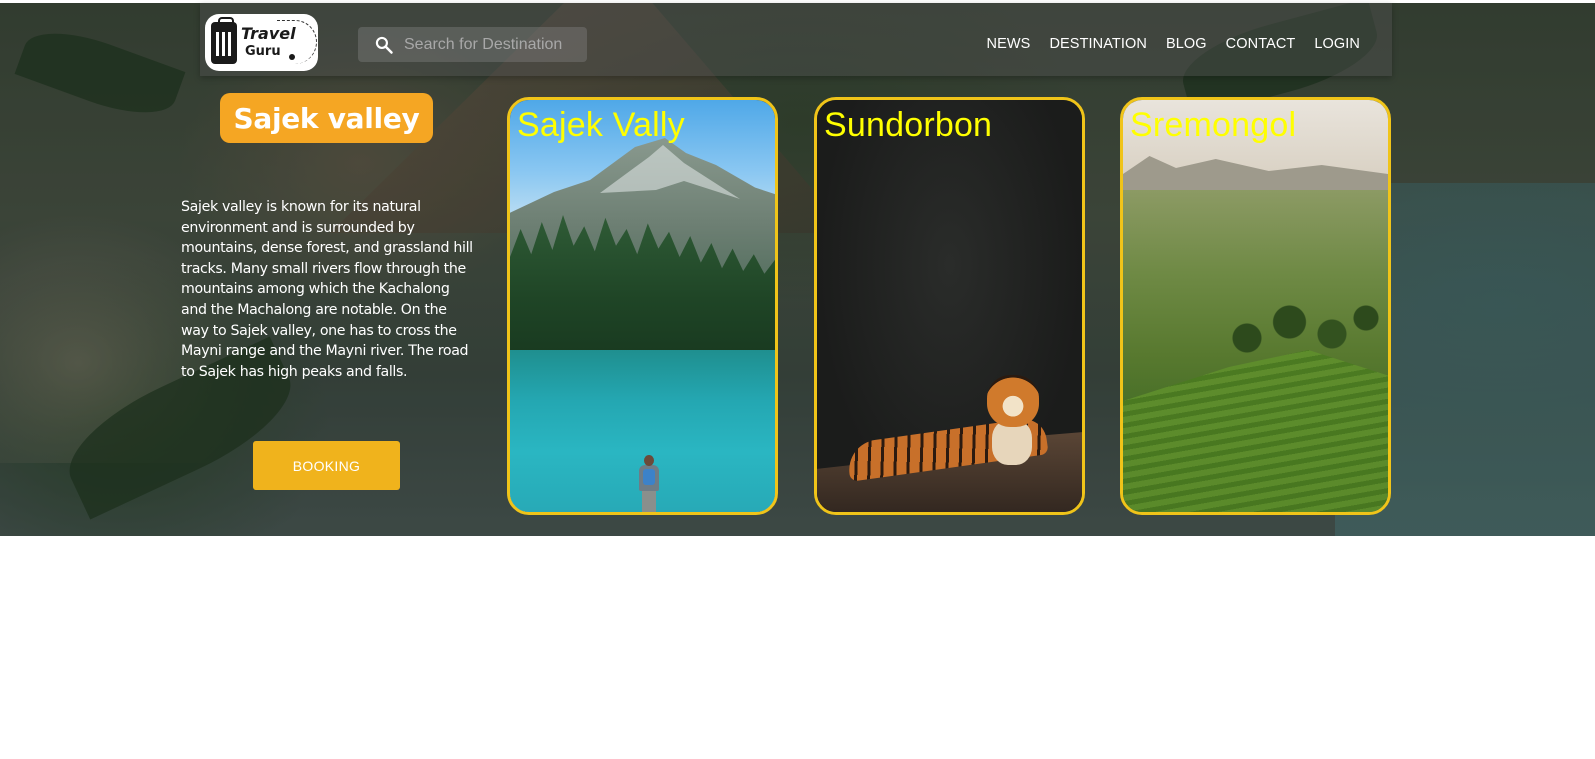 This screenshot has height=759, width=1595. I want to click on brand-logo: Travel Guru, so click(261, 42).